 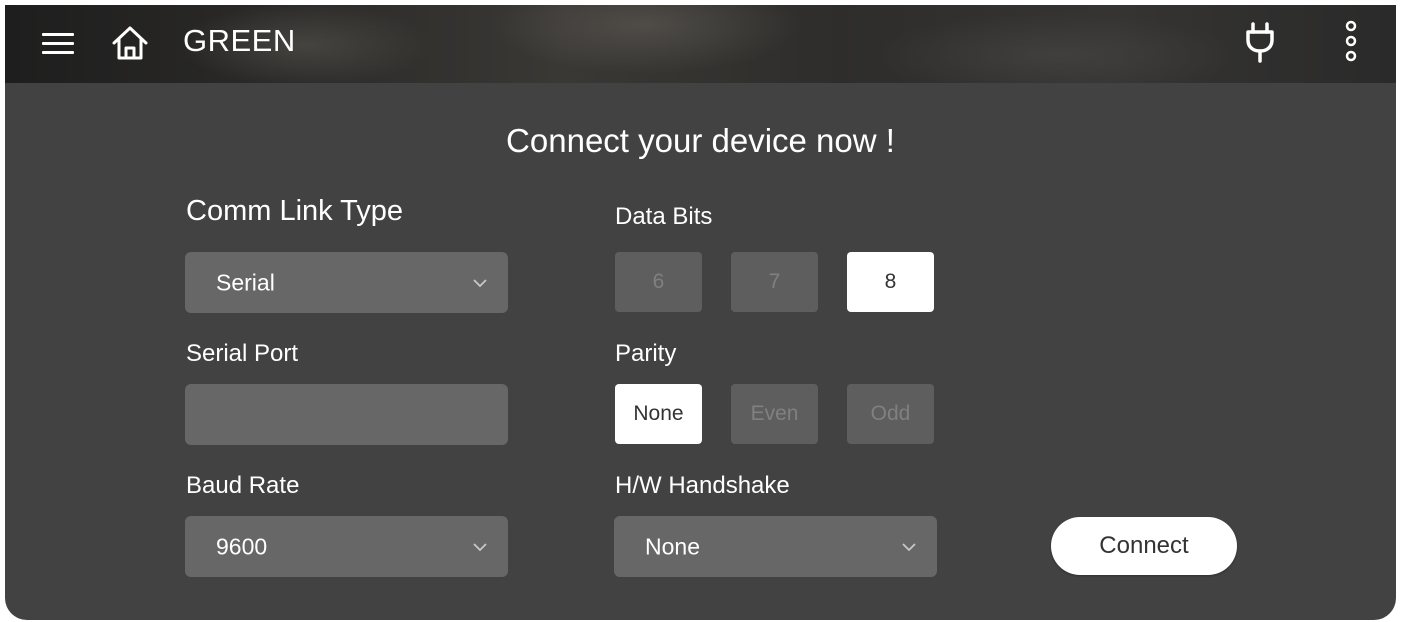 I want to click on comm-link-type-label: Comm Link Type, so click(x=295, y=211).